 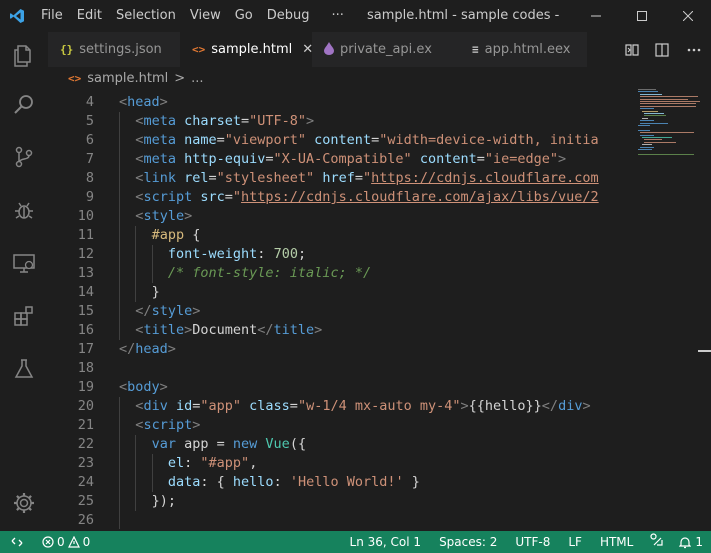 I want to click on code-token: var, so click(x=163, y=444).